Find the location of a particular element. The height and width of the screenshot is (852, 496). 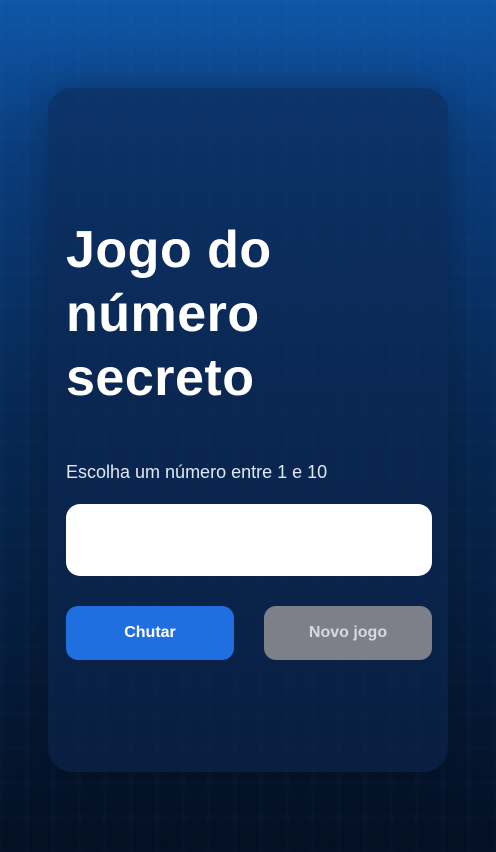

instruction-text: Escolha um número entre 1 e 10 is located at coordinates (197, 472).